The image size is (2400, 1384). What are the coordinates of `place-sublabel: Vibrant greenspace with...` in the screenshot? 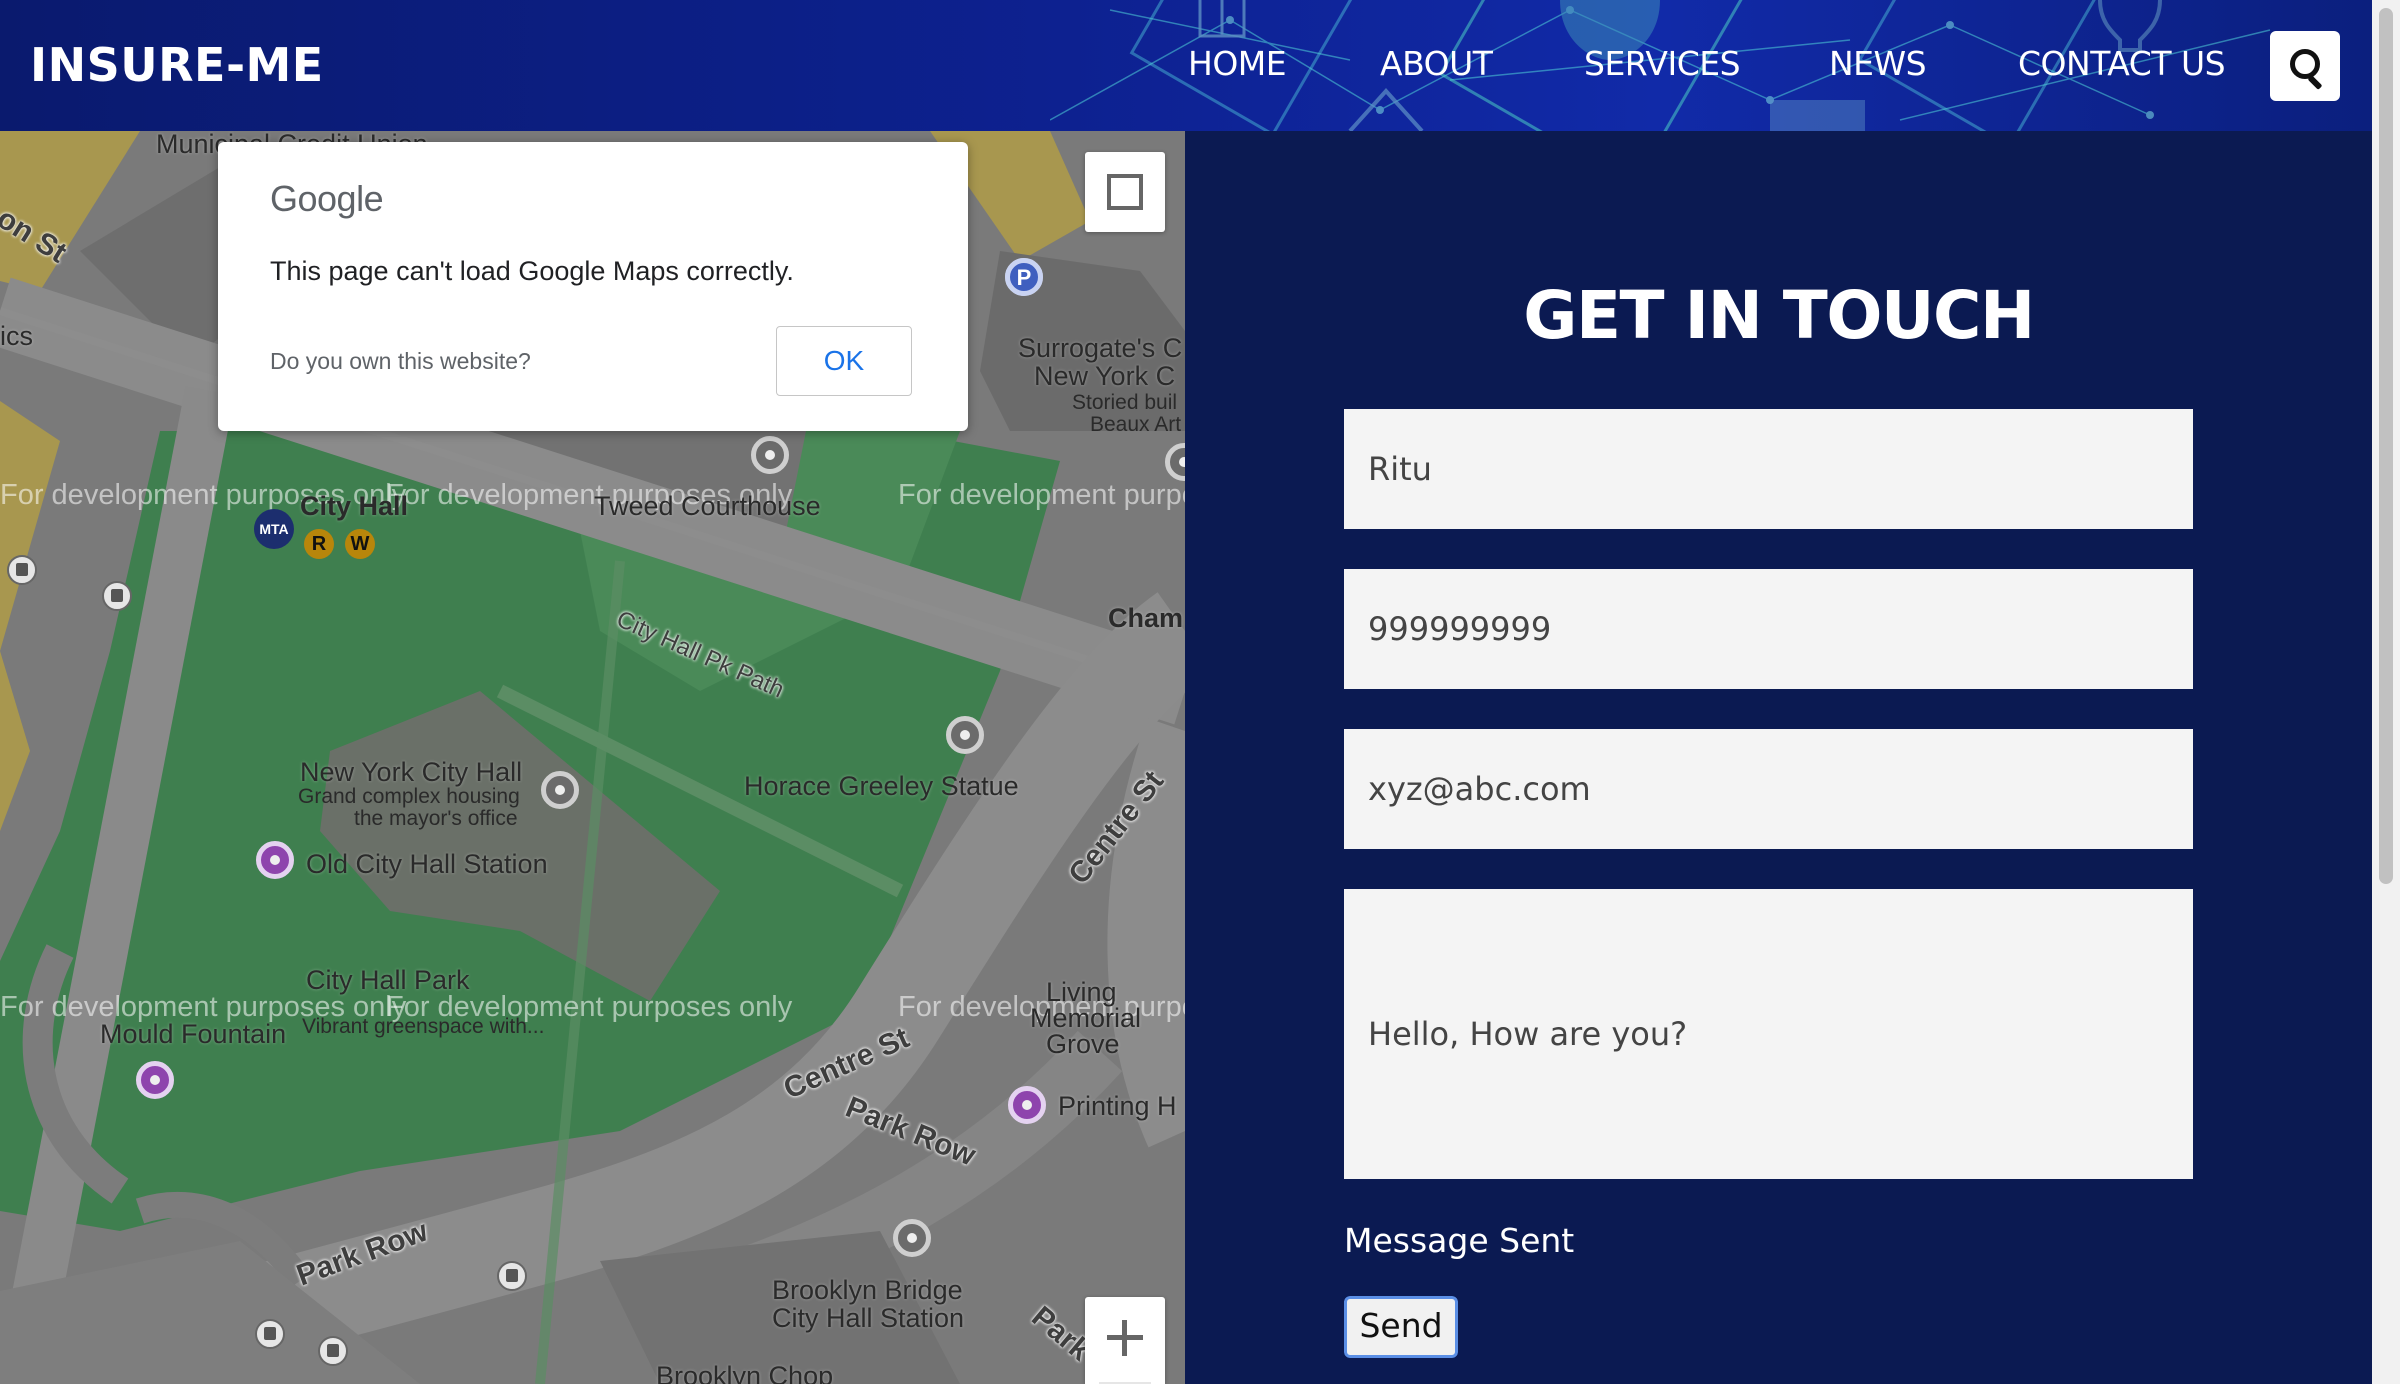 It's located at (423, 1026).